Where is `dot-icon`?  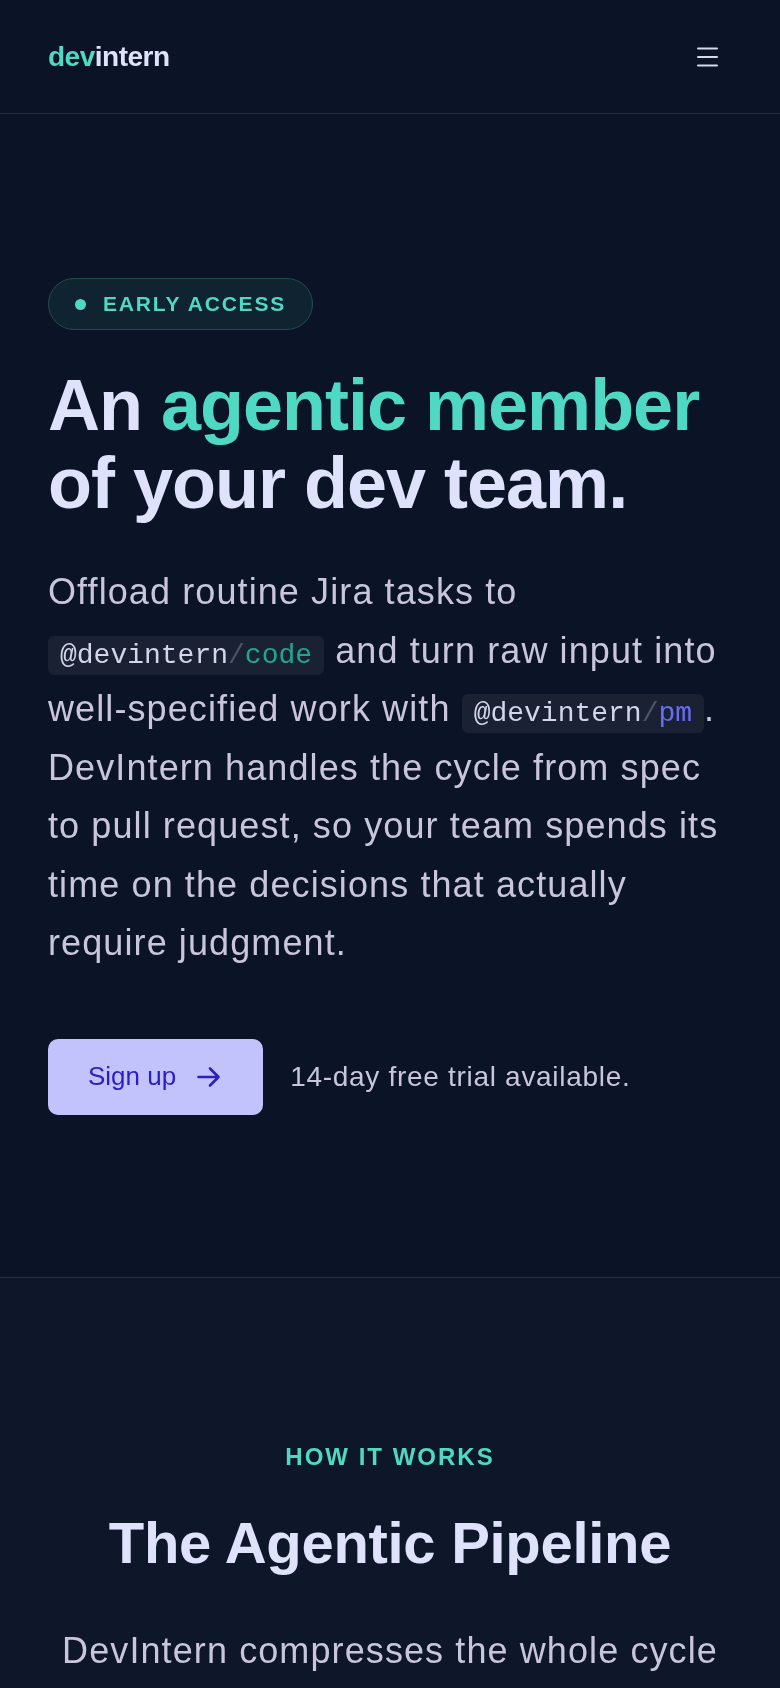
dot-icon is located at coordinates (80, 304).